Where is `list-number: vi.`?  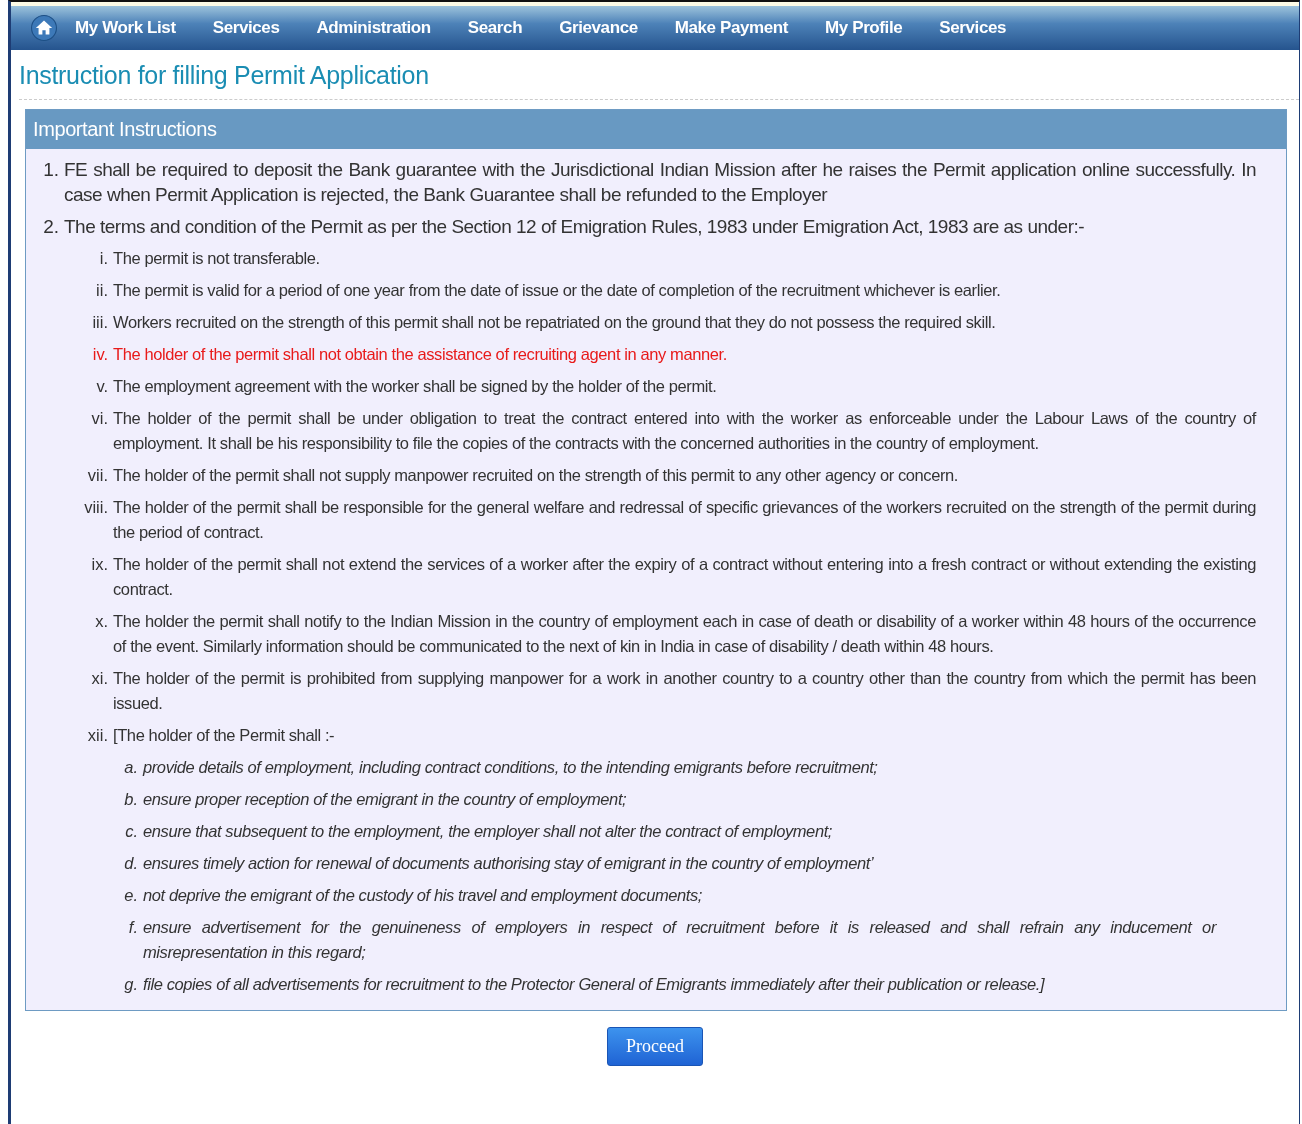 list-number: vi. is located at coordinates (99, 418).